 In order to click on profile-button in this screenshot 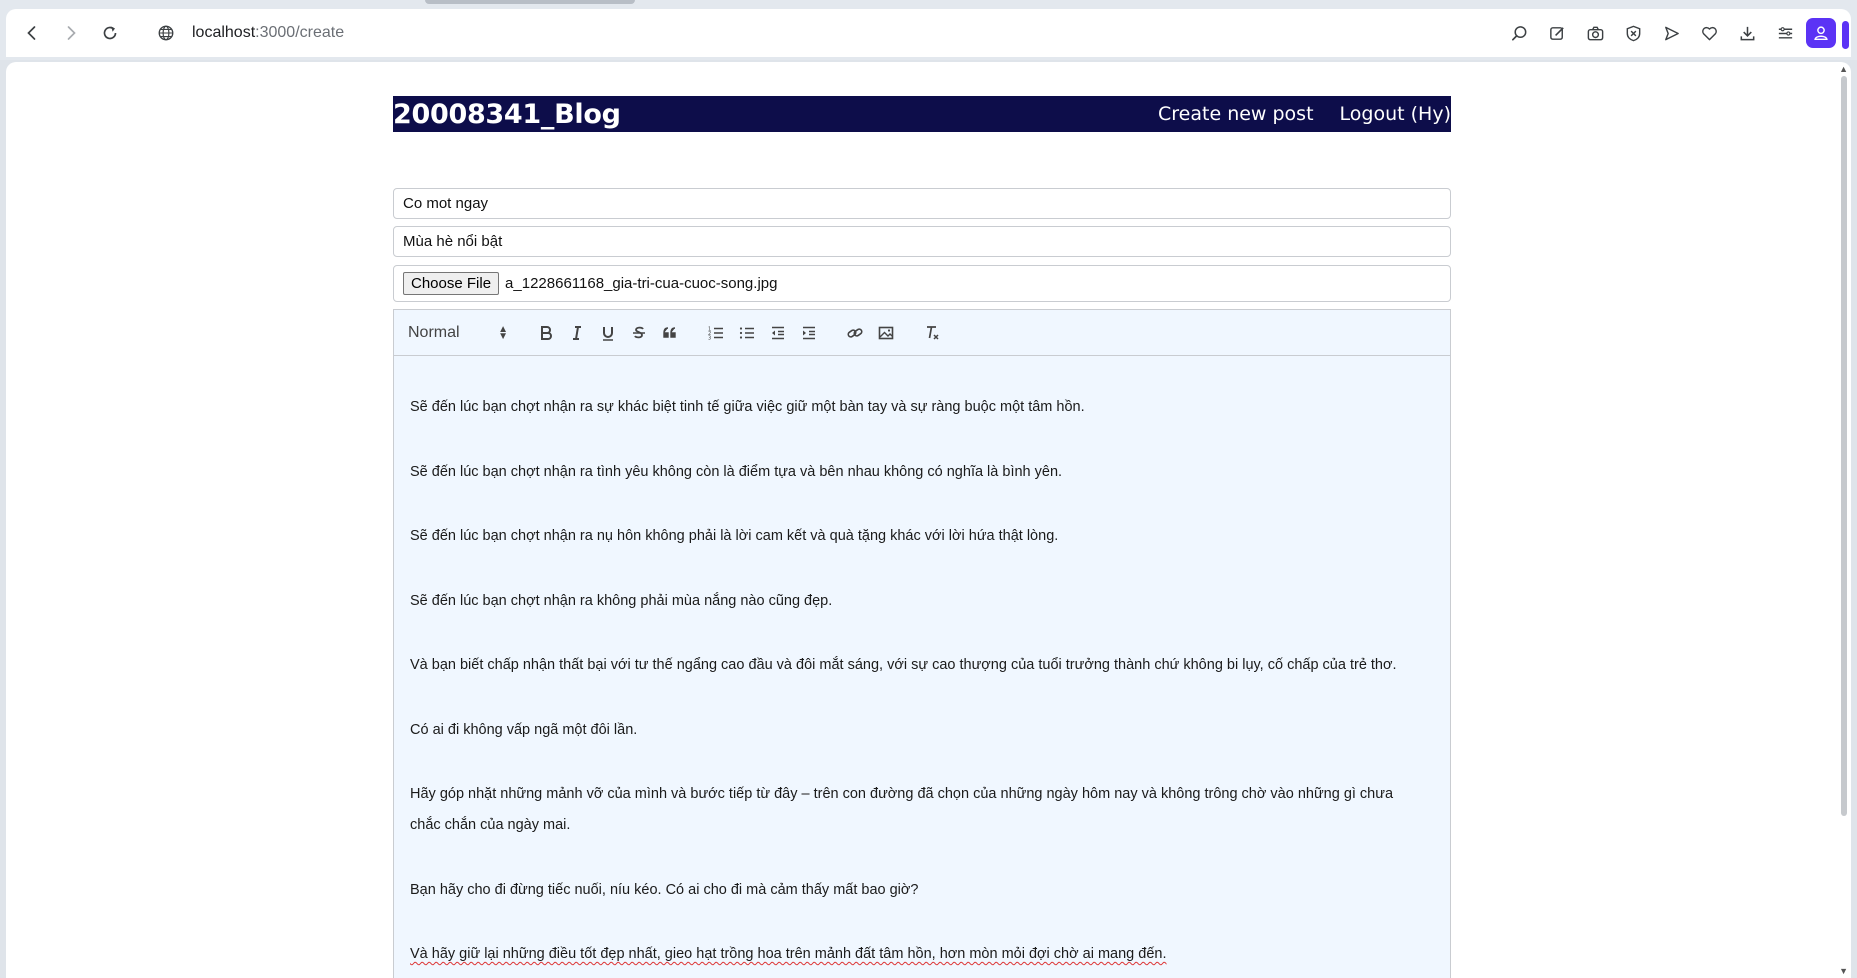, I will do `click(1821, 33)`.